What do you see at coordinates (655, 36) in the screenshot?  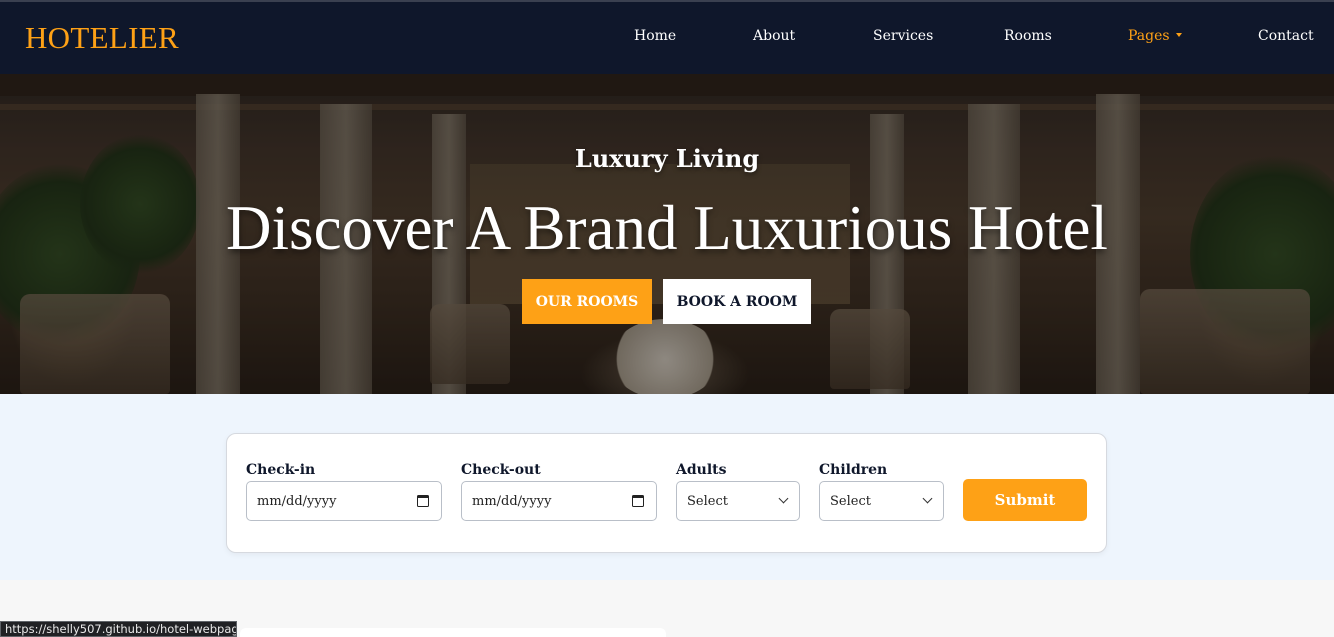 I see `nav-home: Home` at bounding box center [655, 36].